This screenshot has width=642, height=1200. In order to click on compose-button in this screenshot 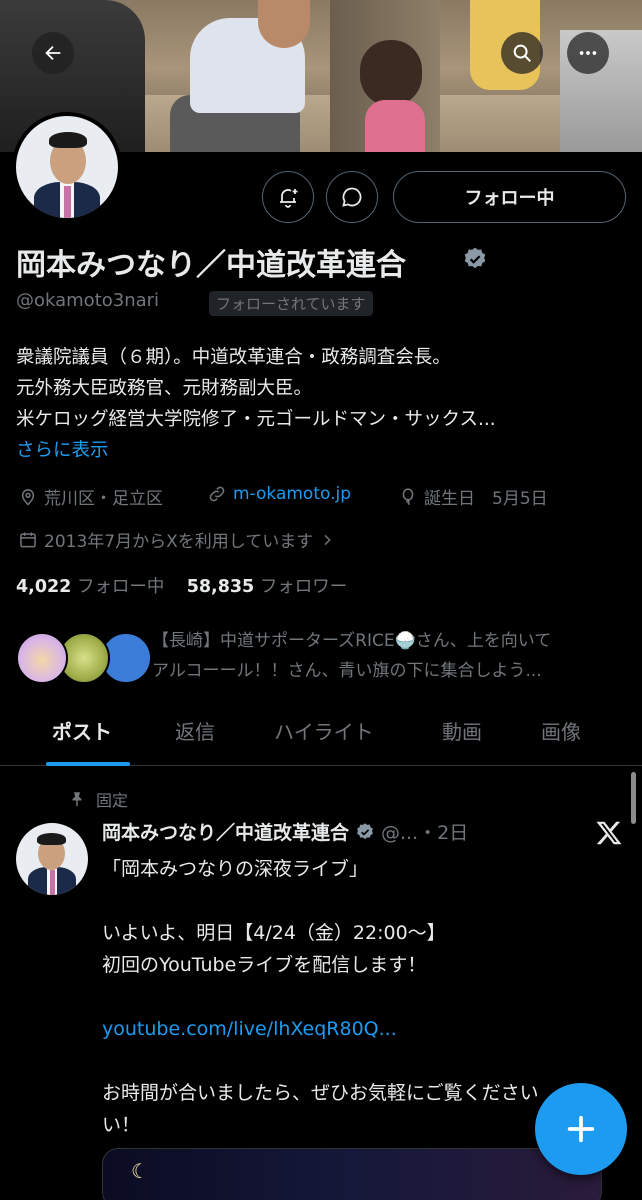, I will do `click(581, 1129)`.